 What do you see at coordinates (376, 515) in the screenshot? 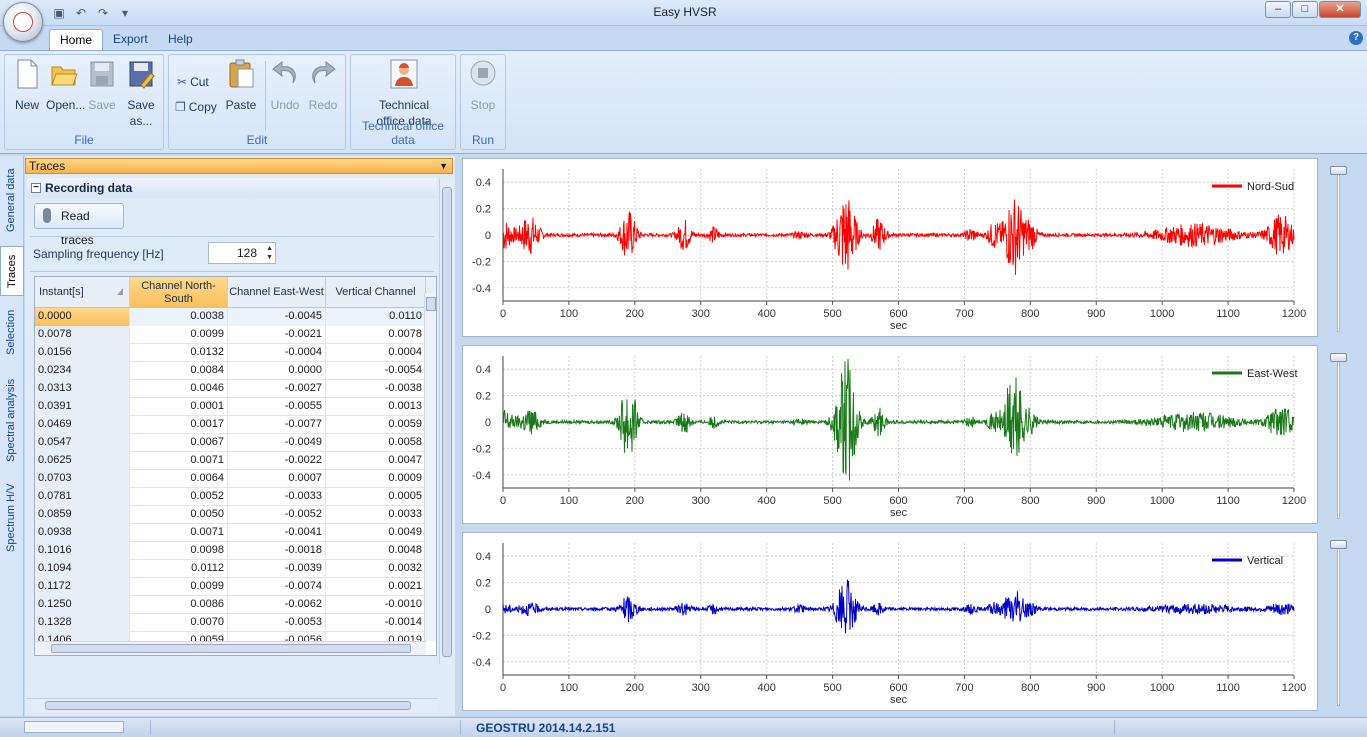
I see `table-cell: 0.0033` at bounding box center [376, 515].